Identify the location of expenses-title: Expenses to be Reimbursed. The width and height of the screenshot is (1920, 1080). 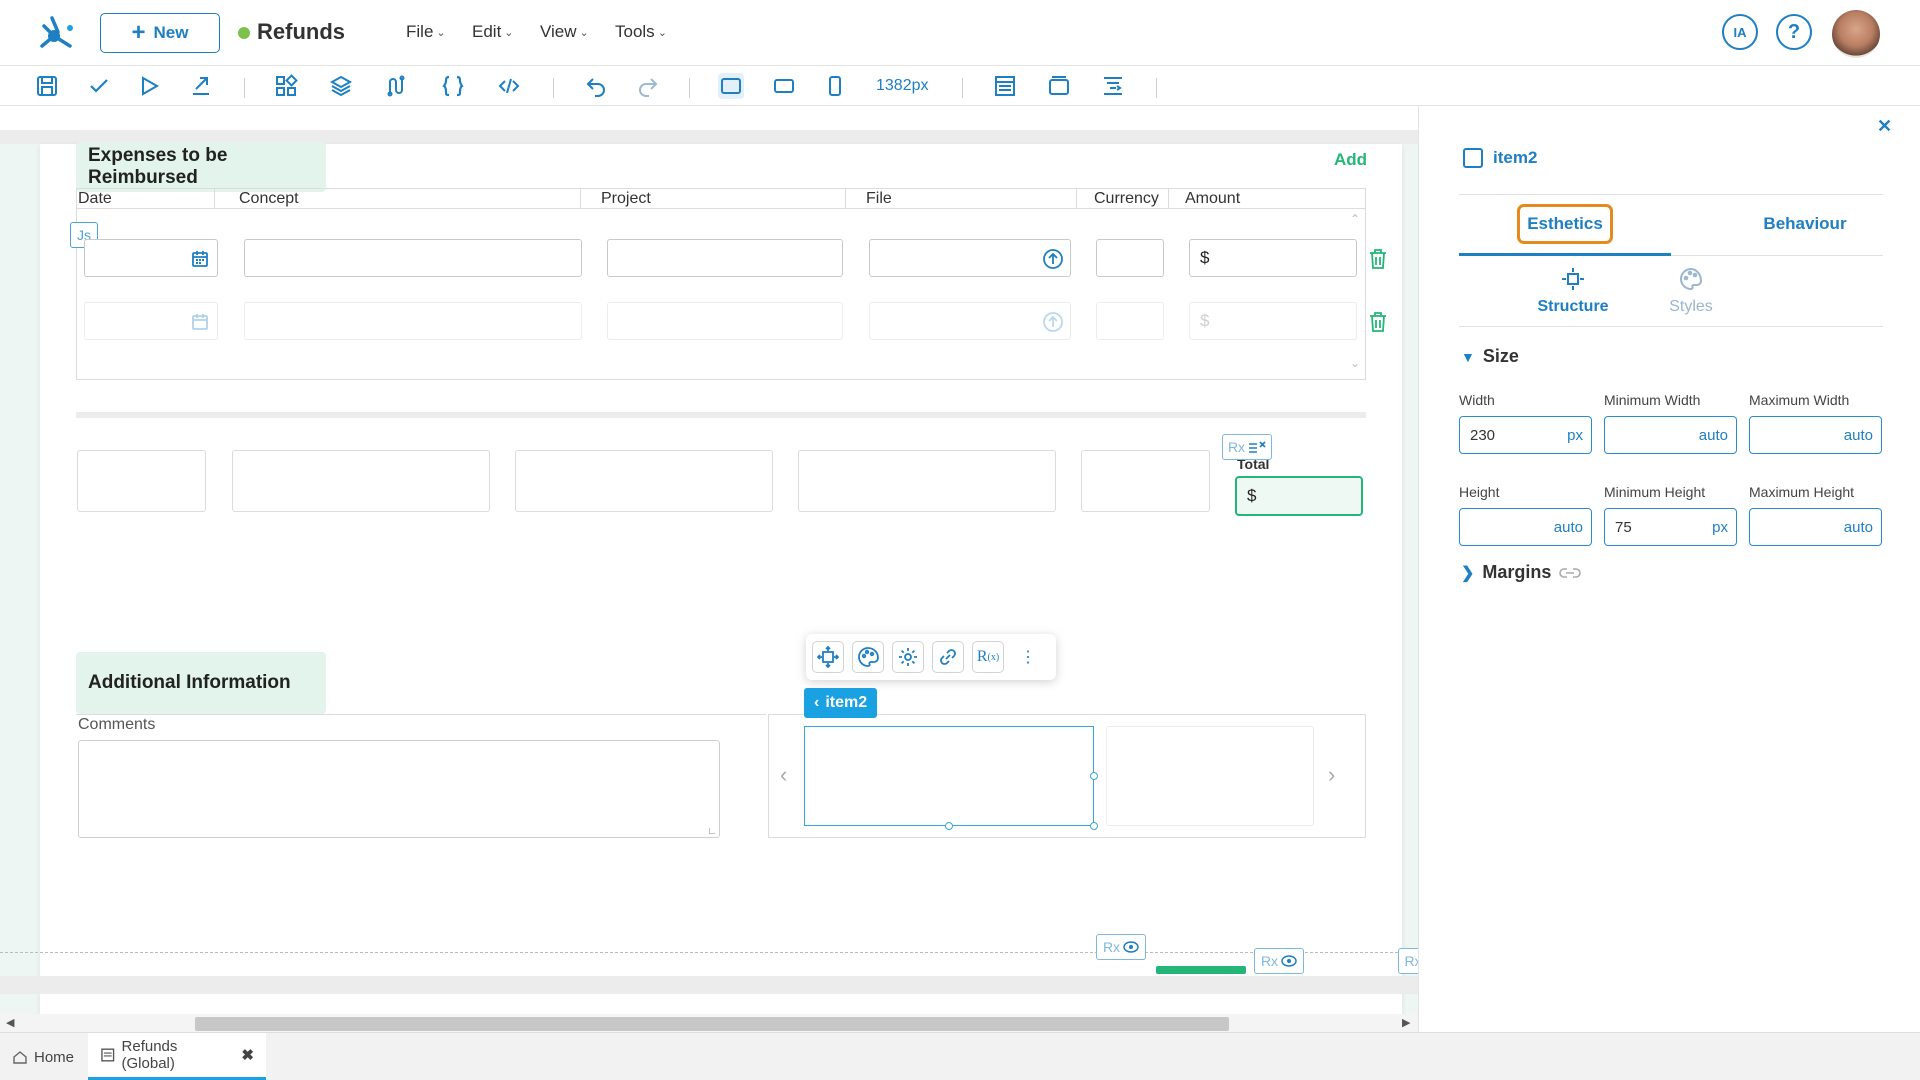
(201, 167).